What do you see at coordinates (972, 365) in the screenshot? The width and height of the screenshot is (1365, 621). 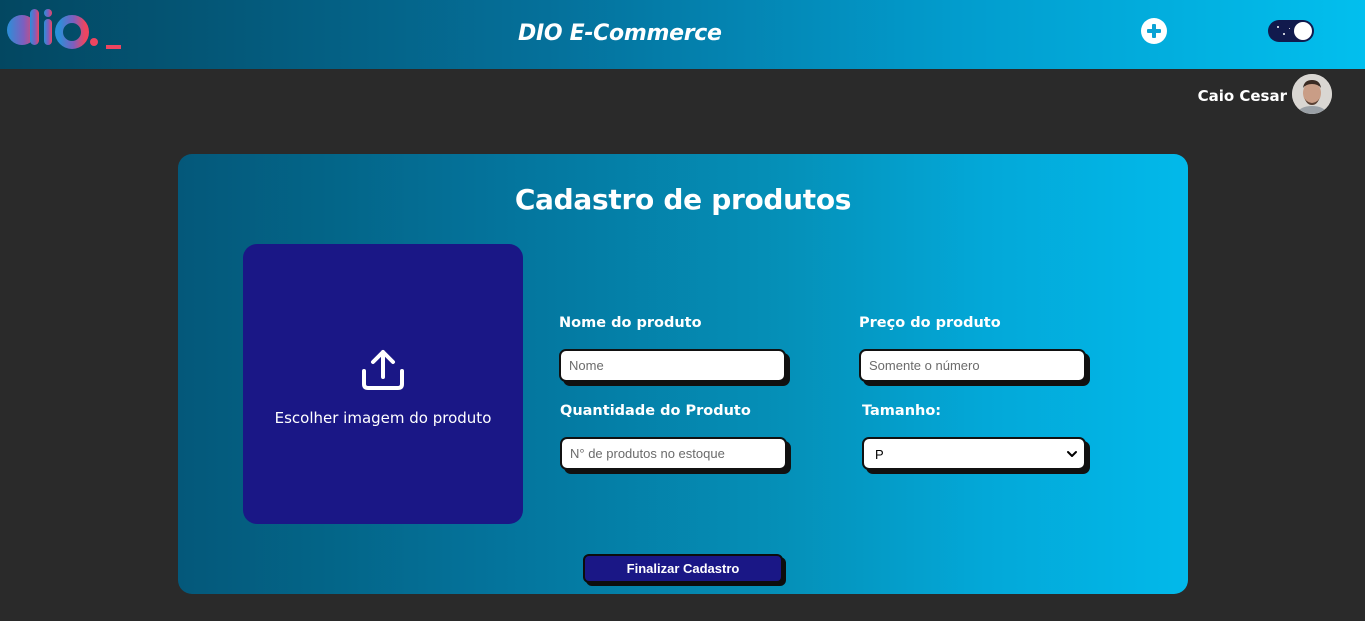 I see `product-price-input` at bounding box center [972, 365].